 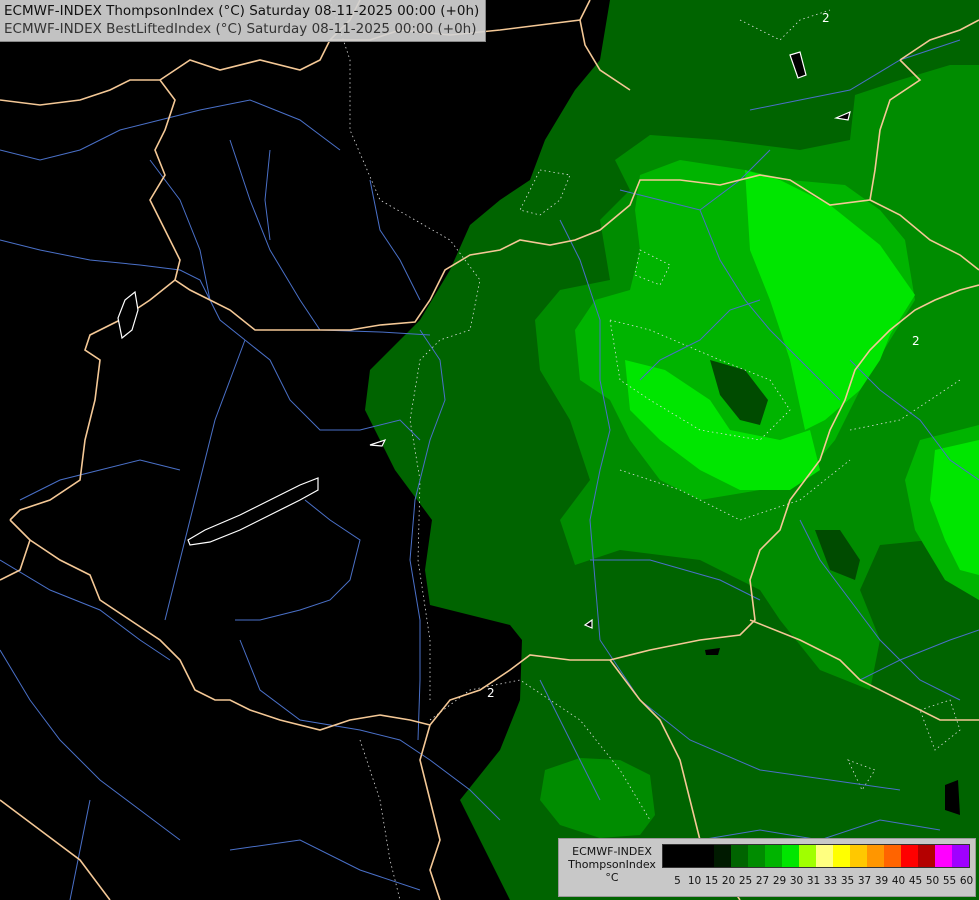 I want to click on legend-tick: 27, so click(x=762, y=881).